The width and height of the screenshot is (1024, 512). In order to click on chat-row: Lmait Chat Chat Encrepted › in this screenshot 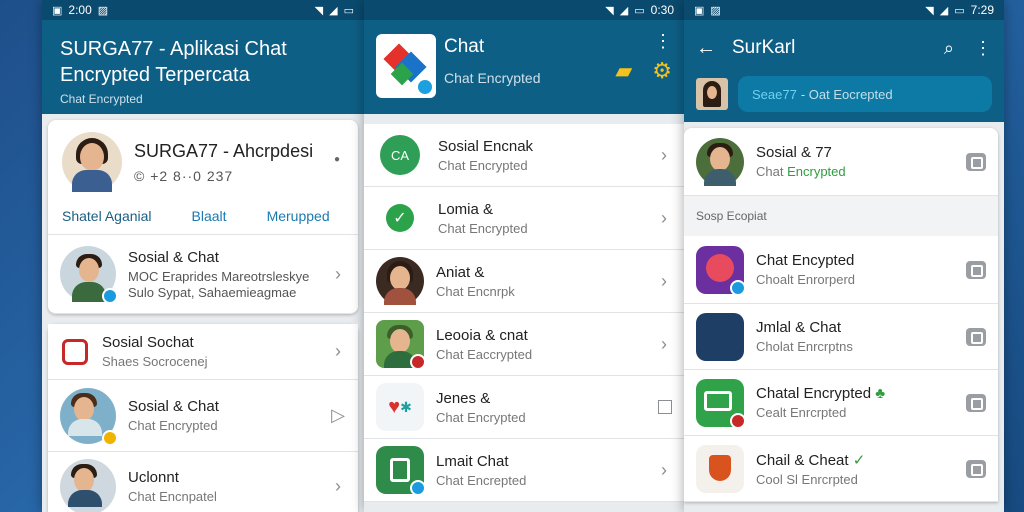, I will do `click(524, 470)`.